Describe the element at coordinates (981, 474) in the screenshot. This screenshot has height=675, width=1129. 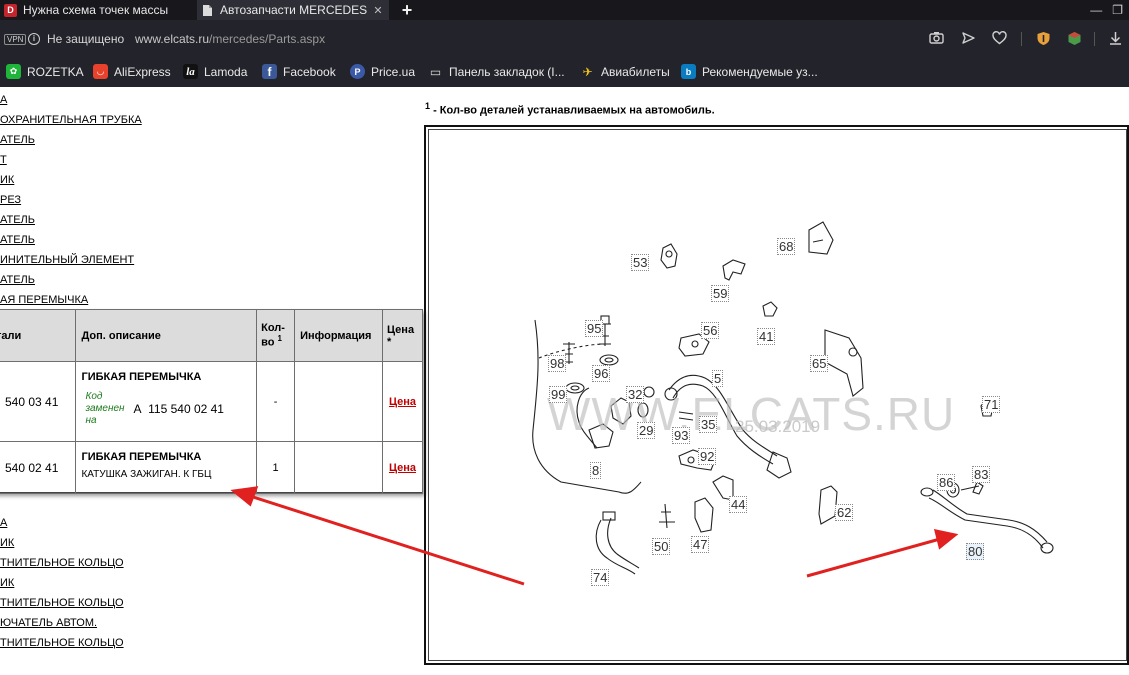
I see `callout-83: 83` at that location.